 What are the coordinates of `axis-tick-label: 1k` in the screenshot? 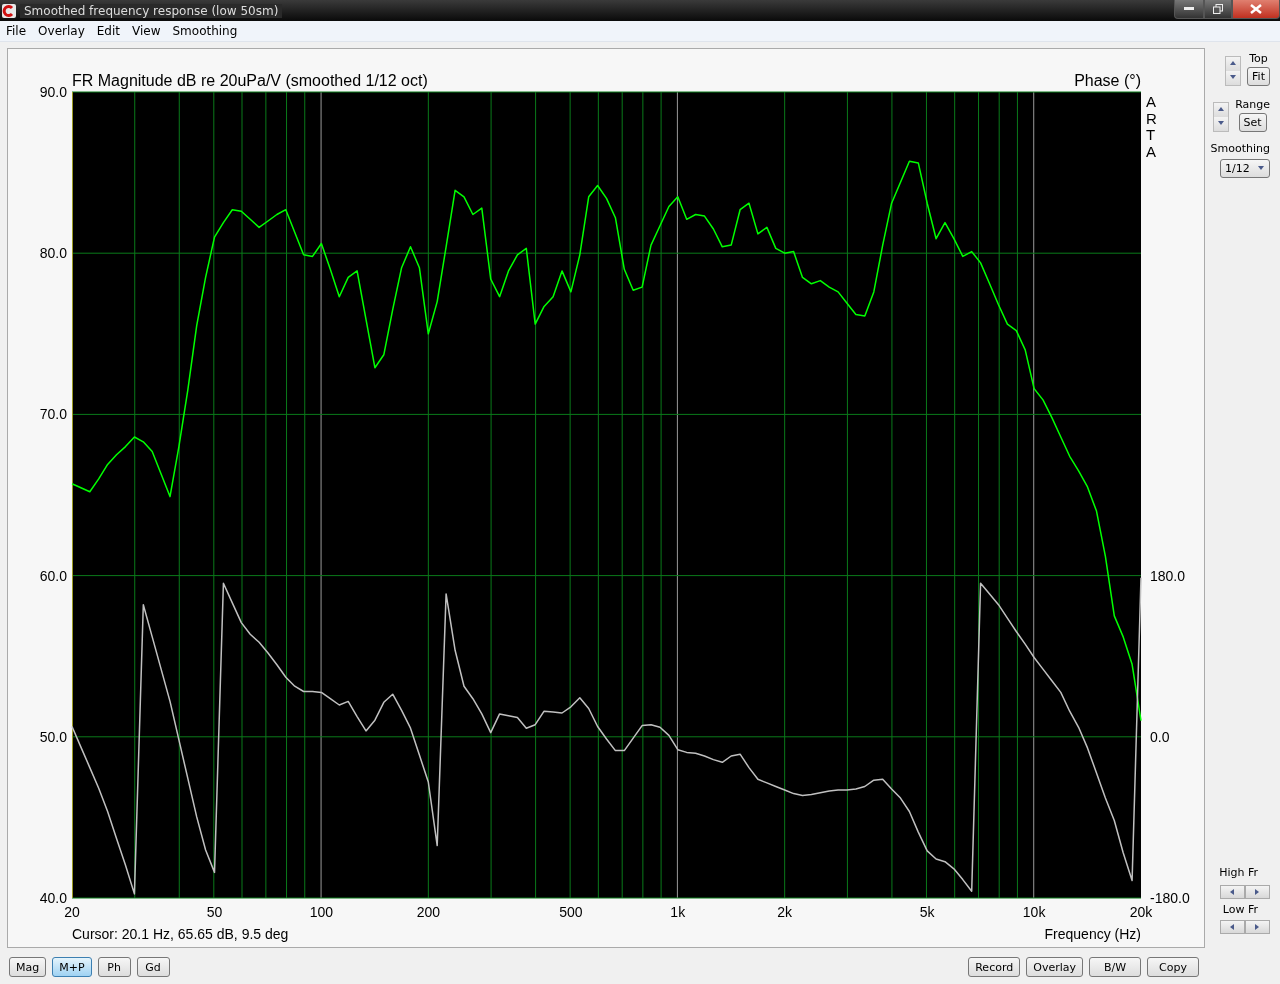 It's located at (678, 912).